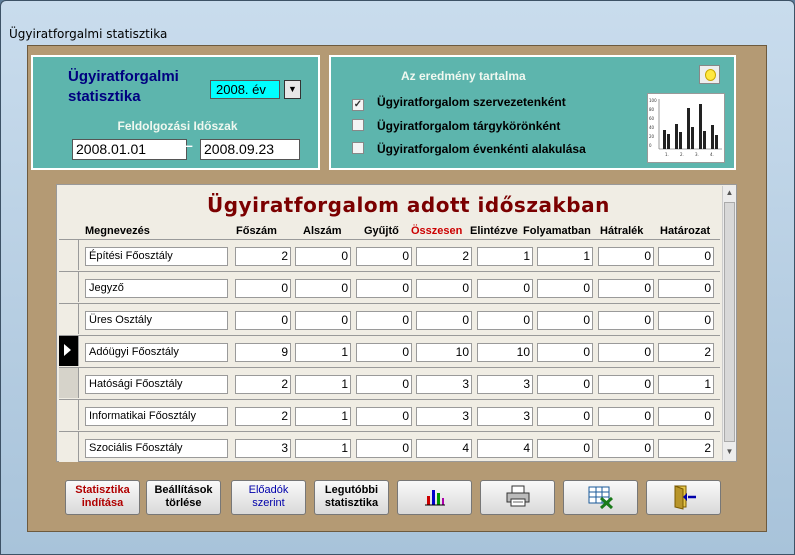 This screenshot has width=795, height=555. I want to click on row-name-field: Építési Főosztály, so click(156, 256).